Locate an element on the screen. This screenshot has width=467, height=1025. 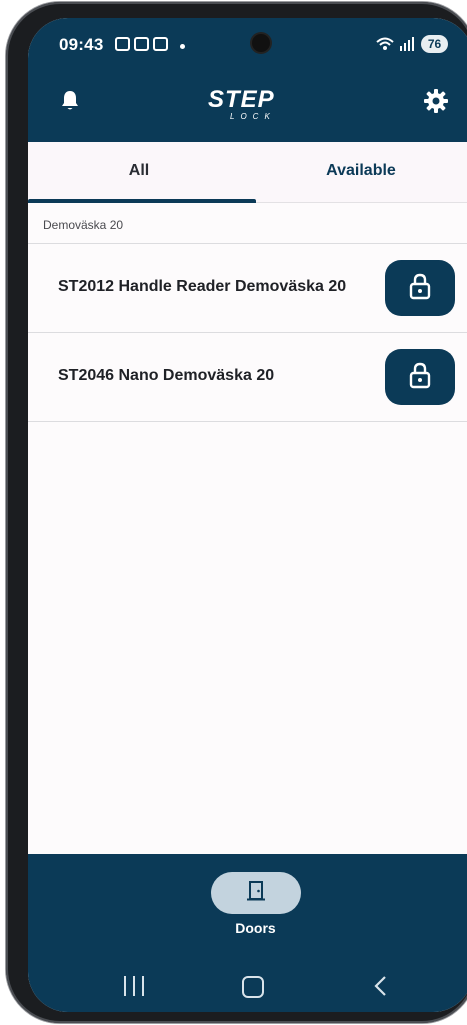
wifi-signal-icon is located at coordinates (395, 46).